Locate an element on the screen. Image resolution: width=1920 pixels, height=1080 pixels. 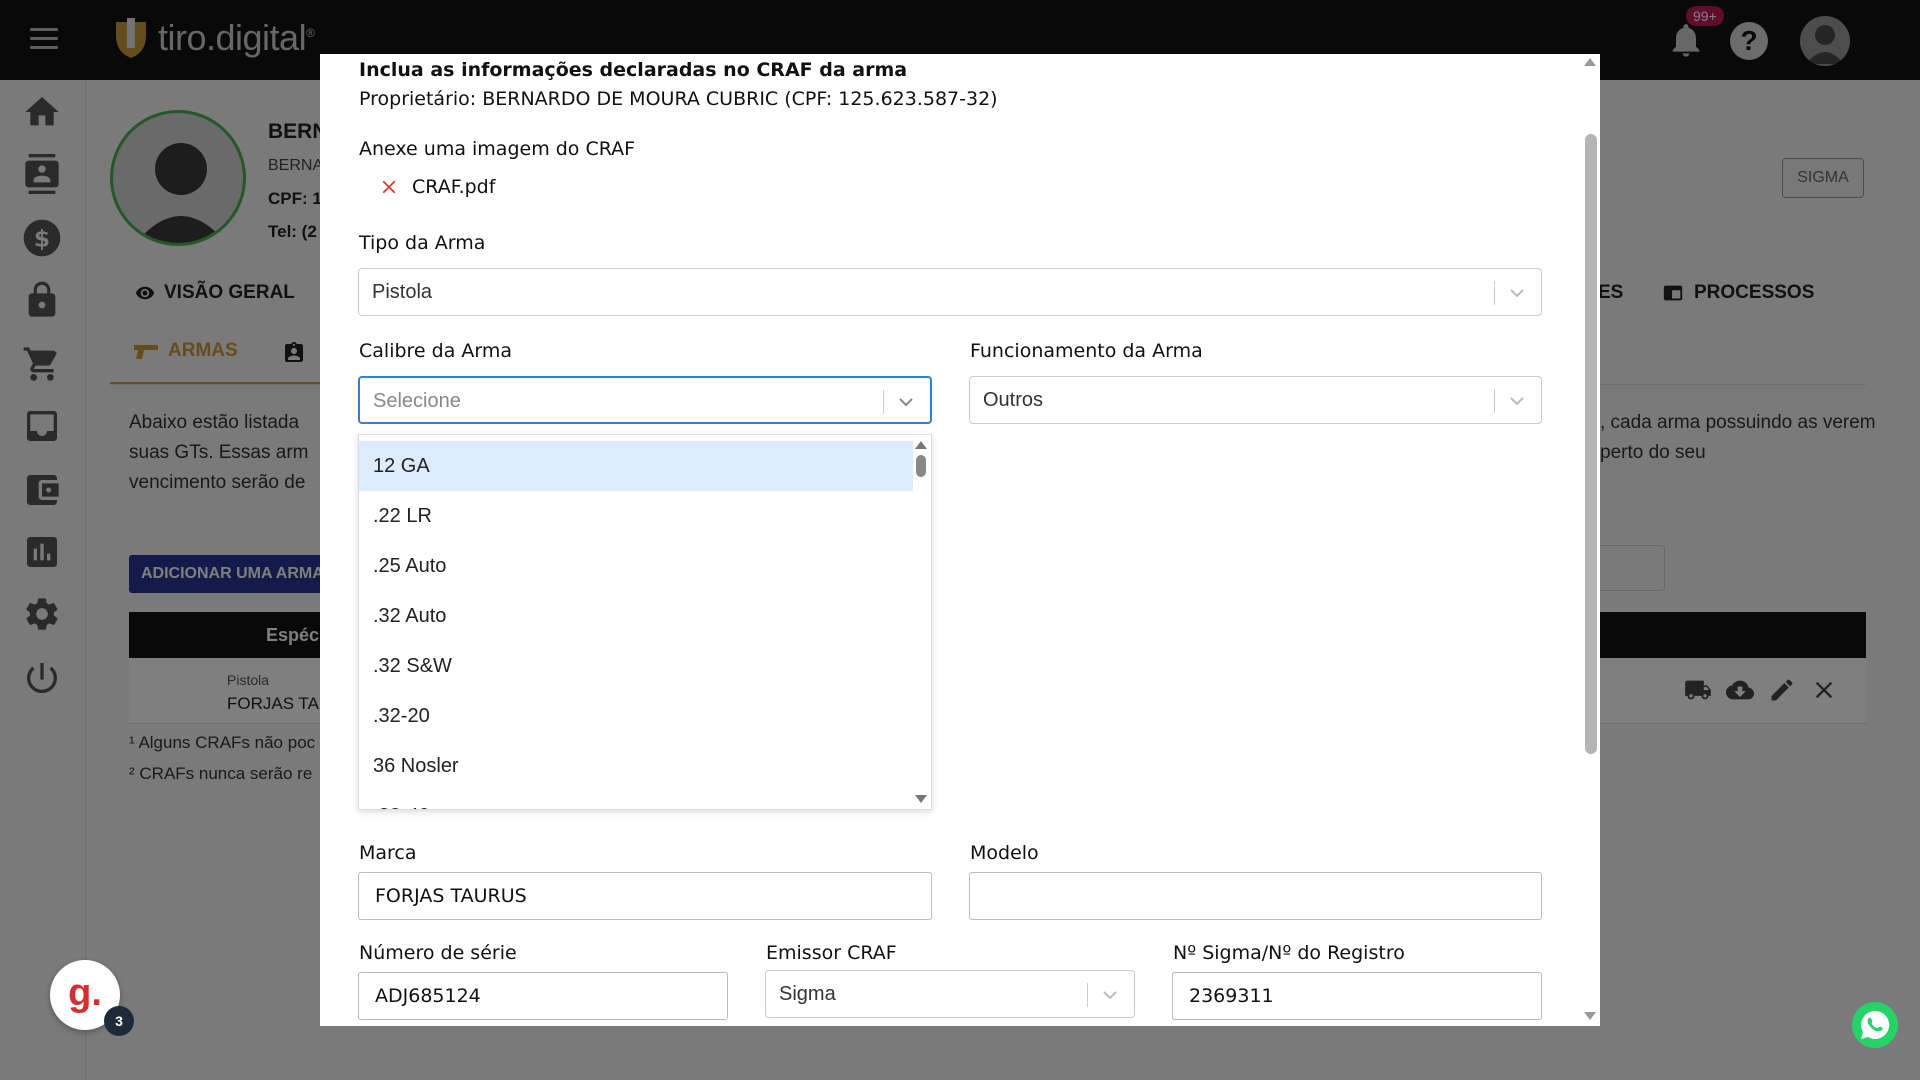
calibre-option: .32 Auto is located at coordinates (636, 616).